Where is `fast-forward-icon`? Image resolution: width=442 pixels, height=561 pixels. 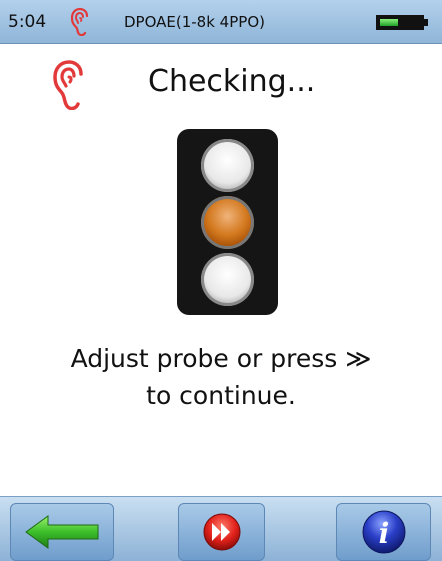 fast-forward-icon is located at coordinates (221, 532).